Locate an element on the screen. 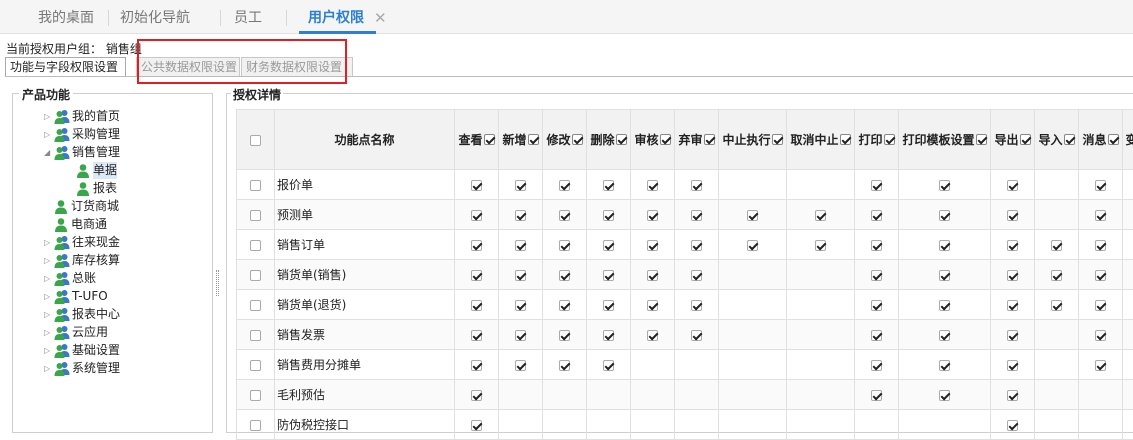 The width and height of the screenshot is (1133, 440). tab-employee: 员工 is located at coordinates (248, 16).